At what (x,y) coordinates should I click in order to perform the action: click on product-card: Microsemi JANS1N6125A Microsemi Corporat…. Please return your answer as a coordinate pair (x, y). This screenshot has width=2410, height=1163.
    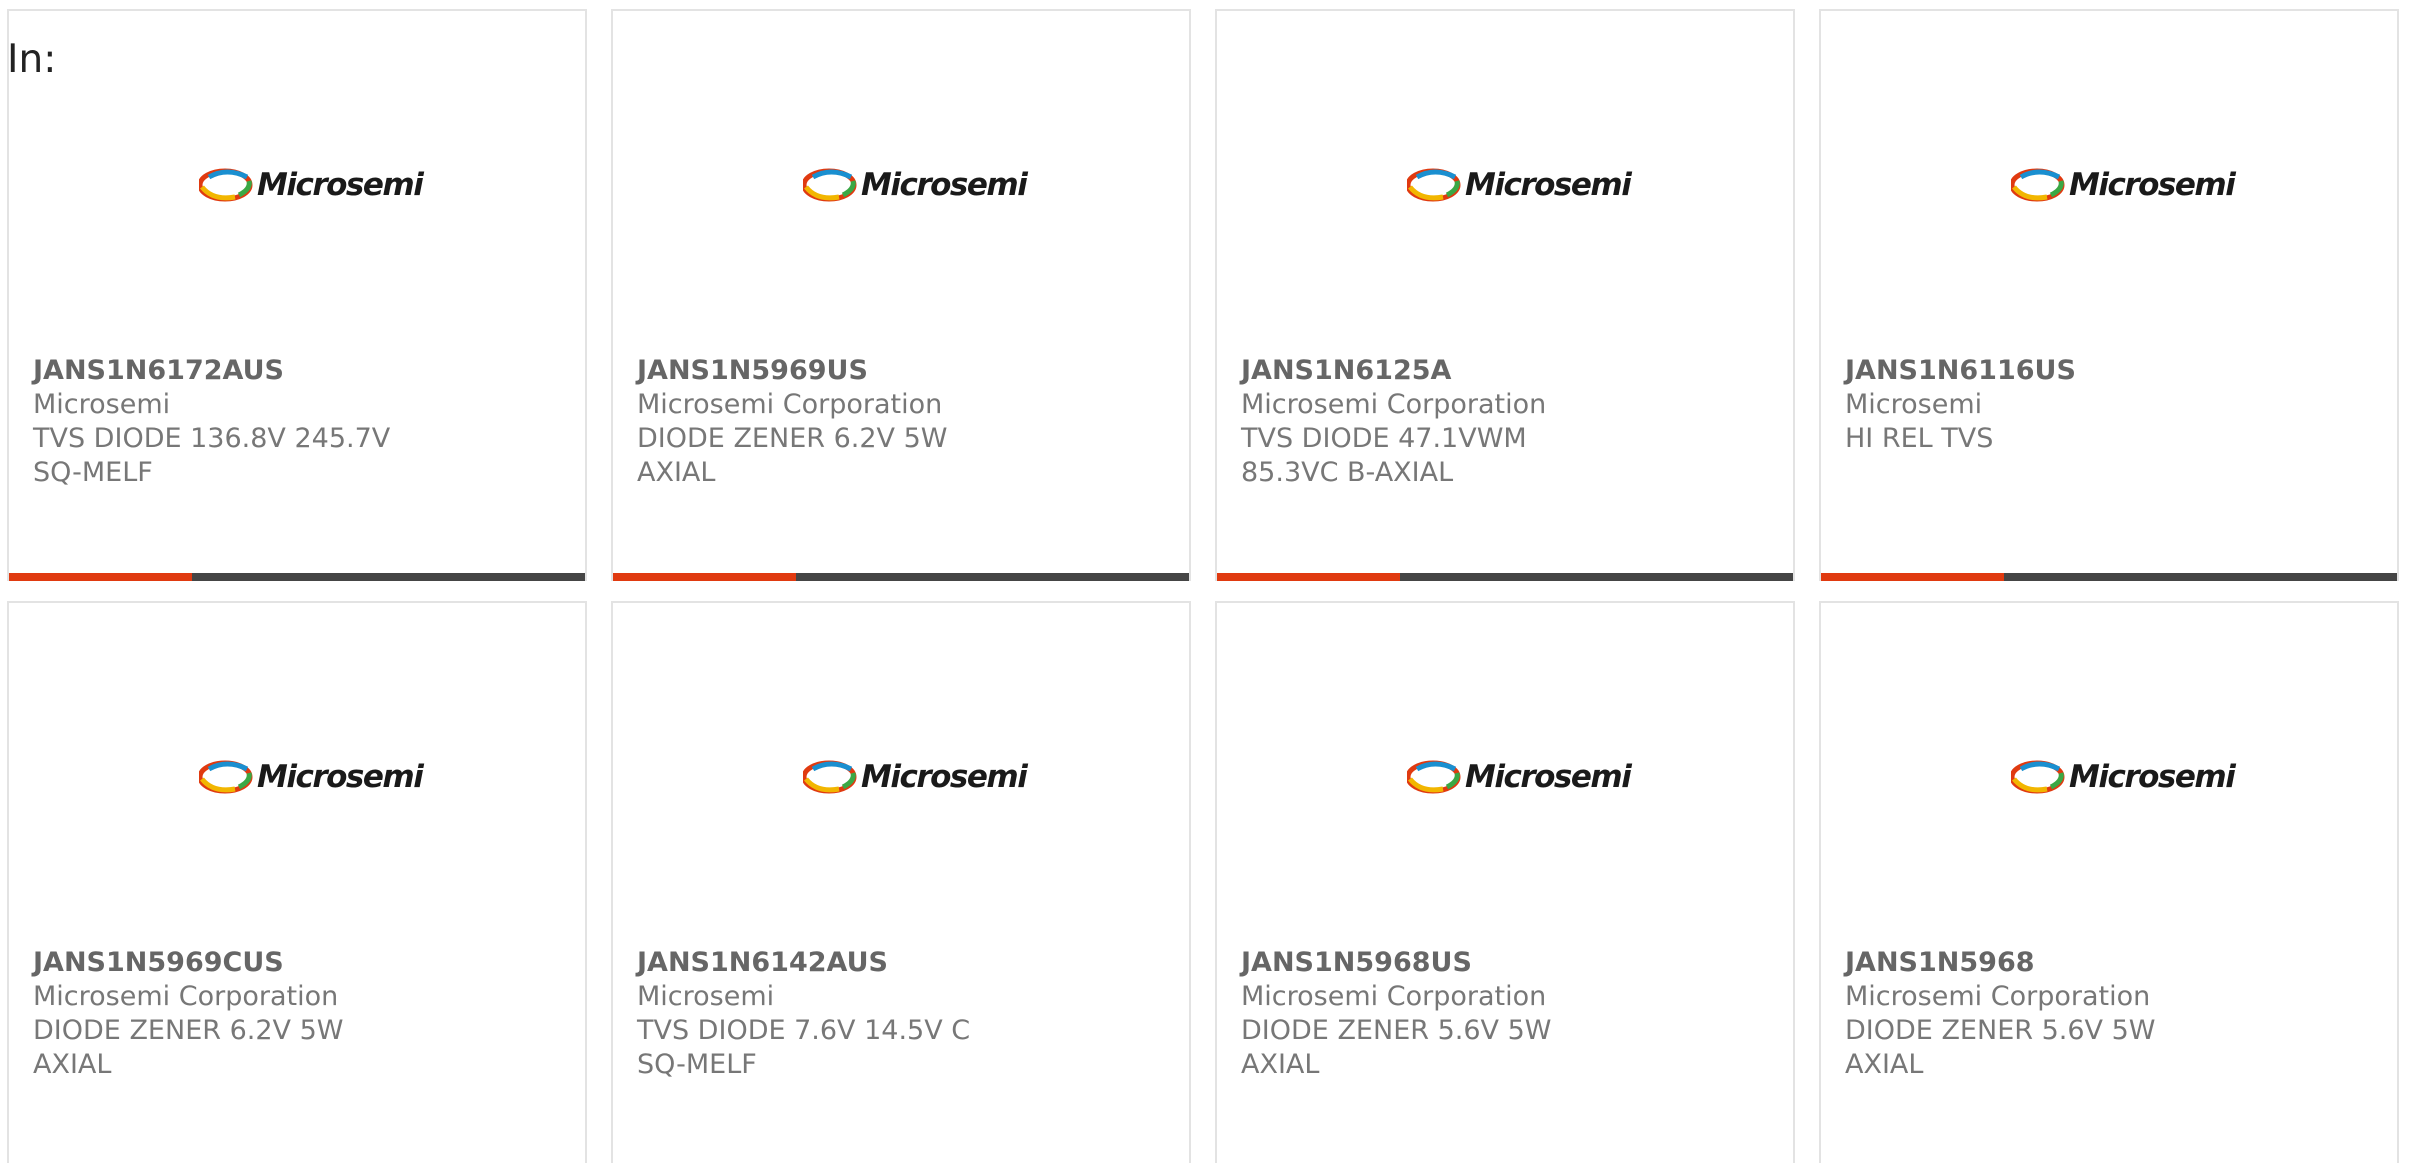
    Looking at the image, I should click on (1505, 295).